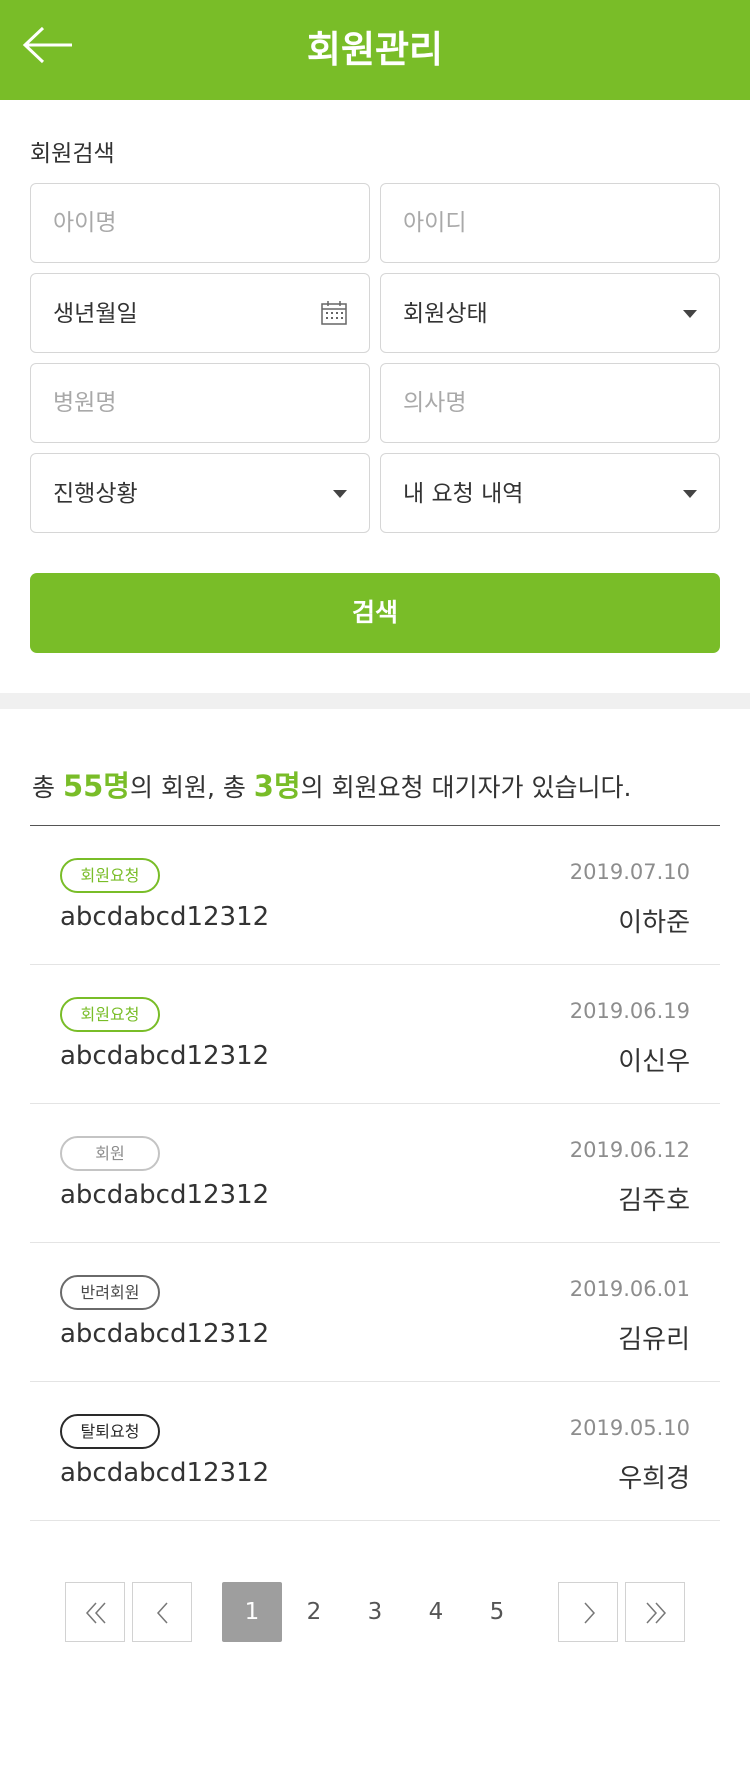 This screenshot has height=1771, width=750. I want to click on double-chevron-left-icon, so click(95, 1613).